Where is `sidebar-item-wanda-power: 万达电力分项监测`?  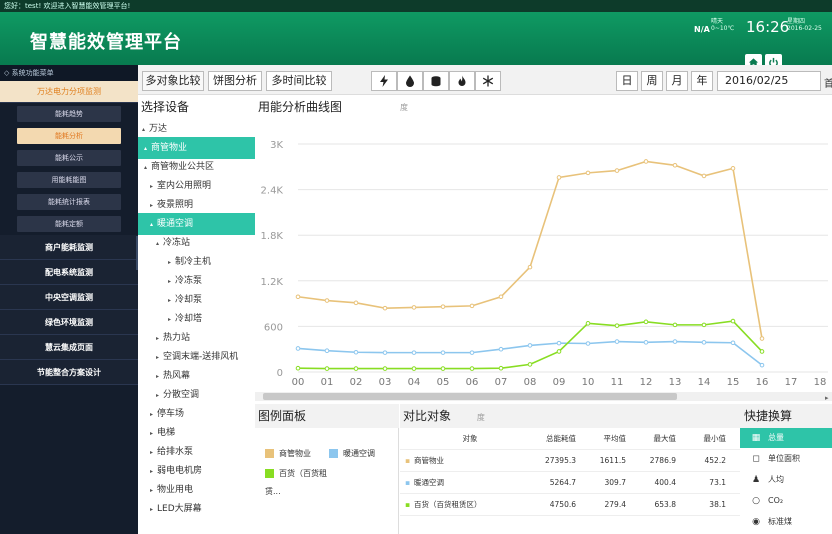 sidebar-item-wanda-power: 万达电力分项监测 is located at coordinates (69, 92).